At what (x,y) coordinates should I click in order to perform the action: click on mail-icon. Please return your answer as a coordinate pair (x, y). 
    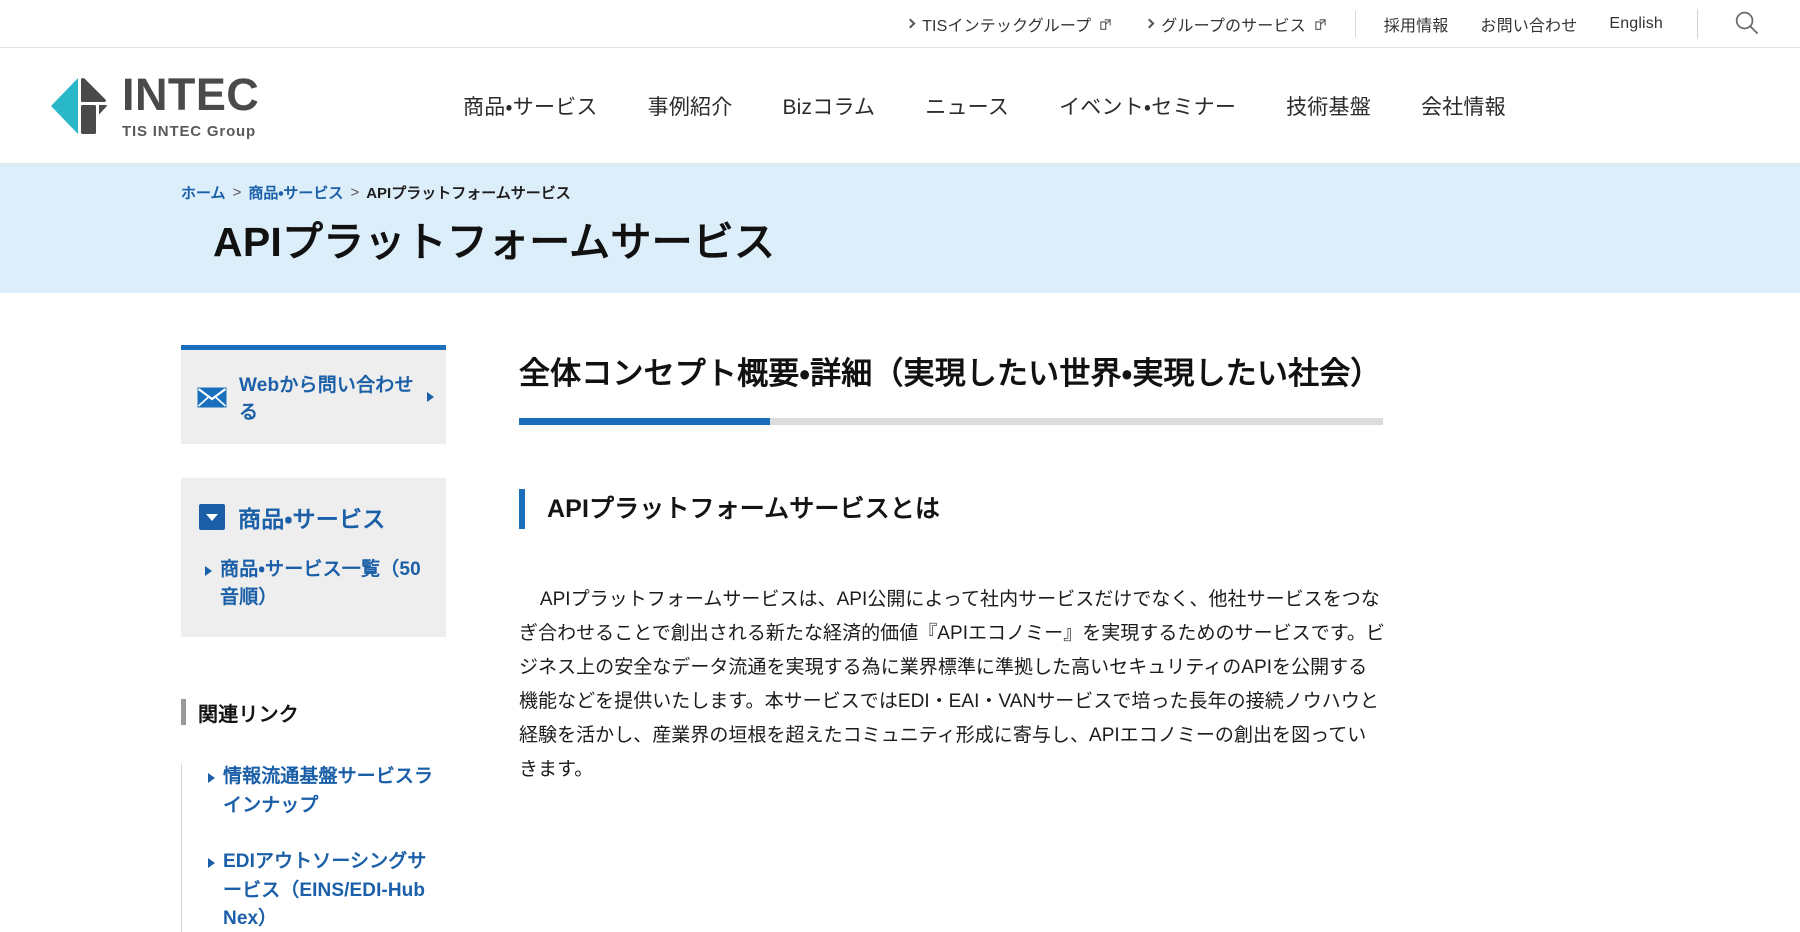
    Looking at the image, I should click on (212, 397).